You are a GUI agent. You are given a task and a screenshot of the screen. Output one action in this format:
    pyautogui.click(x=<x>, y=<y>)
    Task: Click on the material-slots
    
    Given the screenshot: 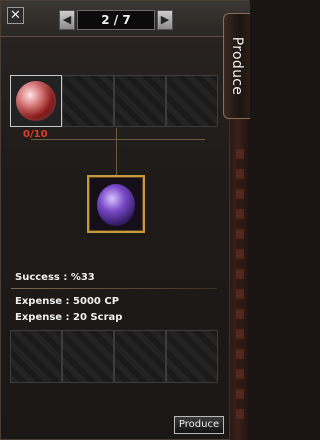 What is the action you would take?
    pyautogui.click(x=114, y=101)
    